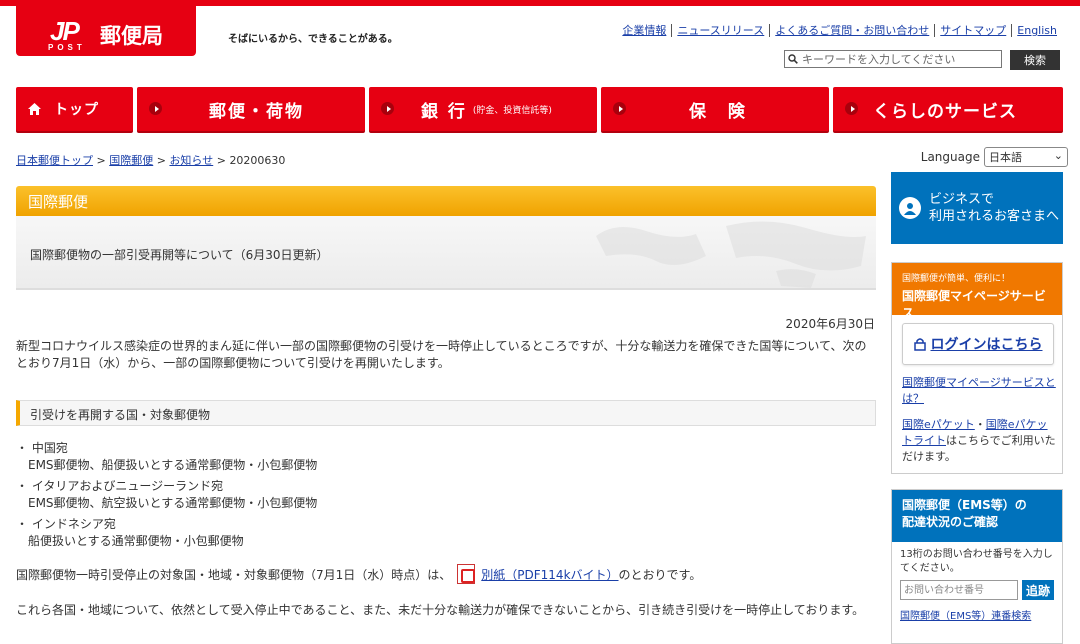  Describe the element at coordinates (950, 157) in the screenshot. I see `language-label: Language` at that location.